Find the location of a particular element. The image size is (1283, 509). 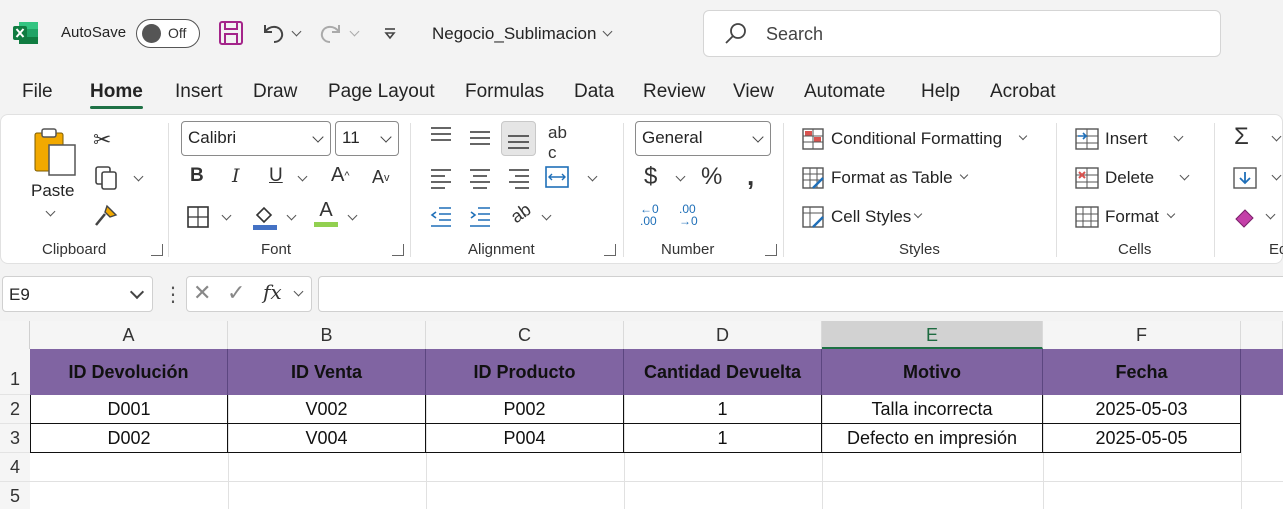

fill-dropdown-icon is located at coordinates (1276, 175).